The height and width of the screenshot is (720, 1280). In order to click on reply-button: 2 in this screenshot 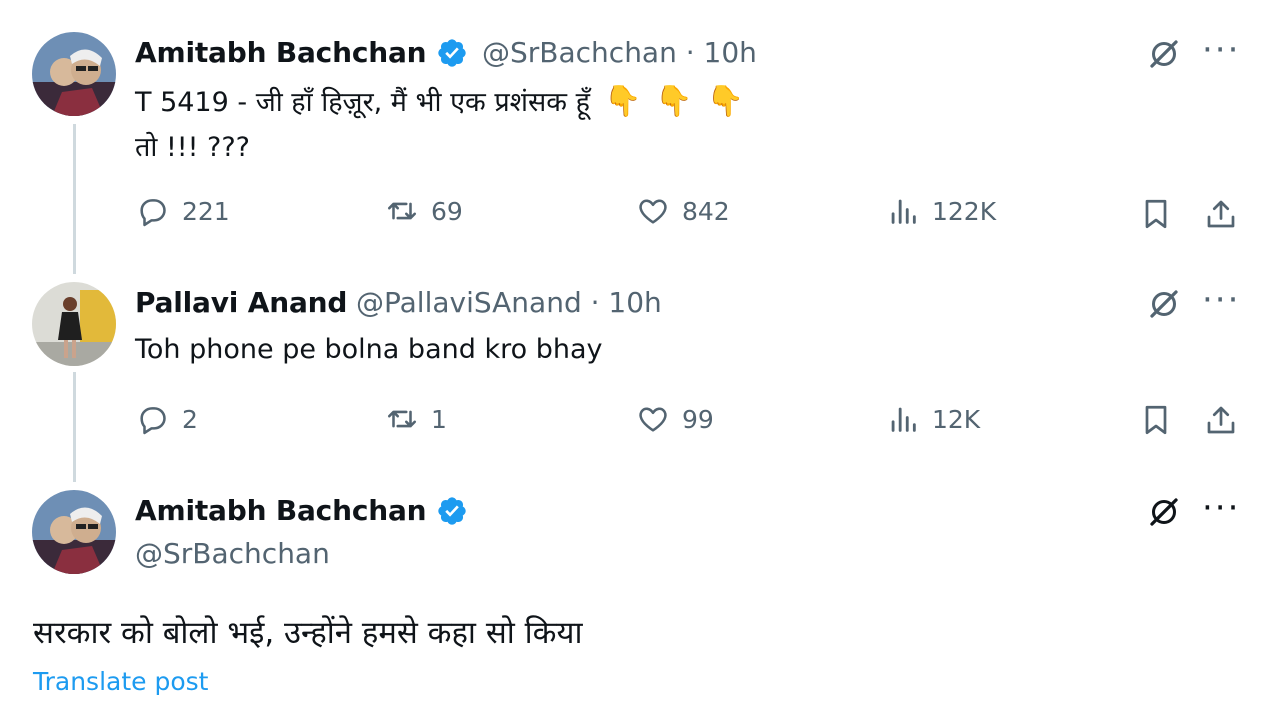, I will do `click(167, 419)`.